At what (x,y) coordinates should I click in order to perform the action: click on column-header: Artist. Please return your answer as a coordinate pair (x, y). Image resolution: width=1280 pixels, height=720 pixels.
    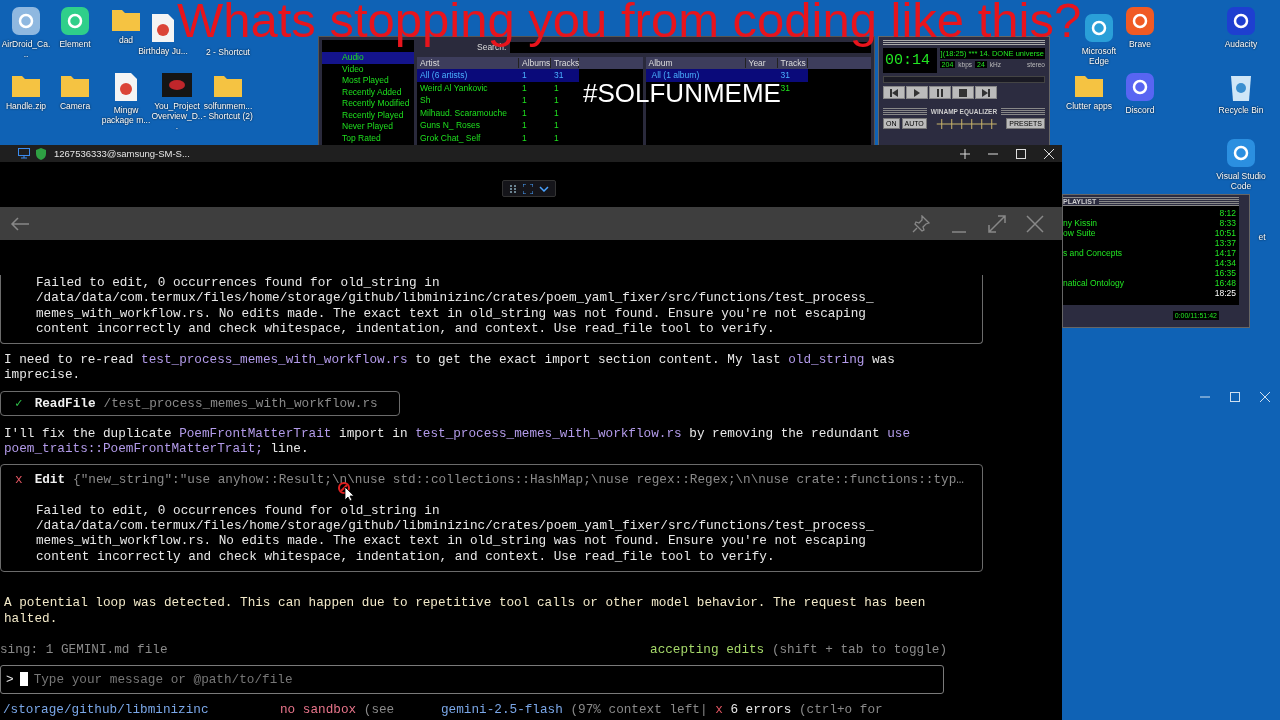
    Looking at the image, I should click on (468, 63).